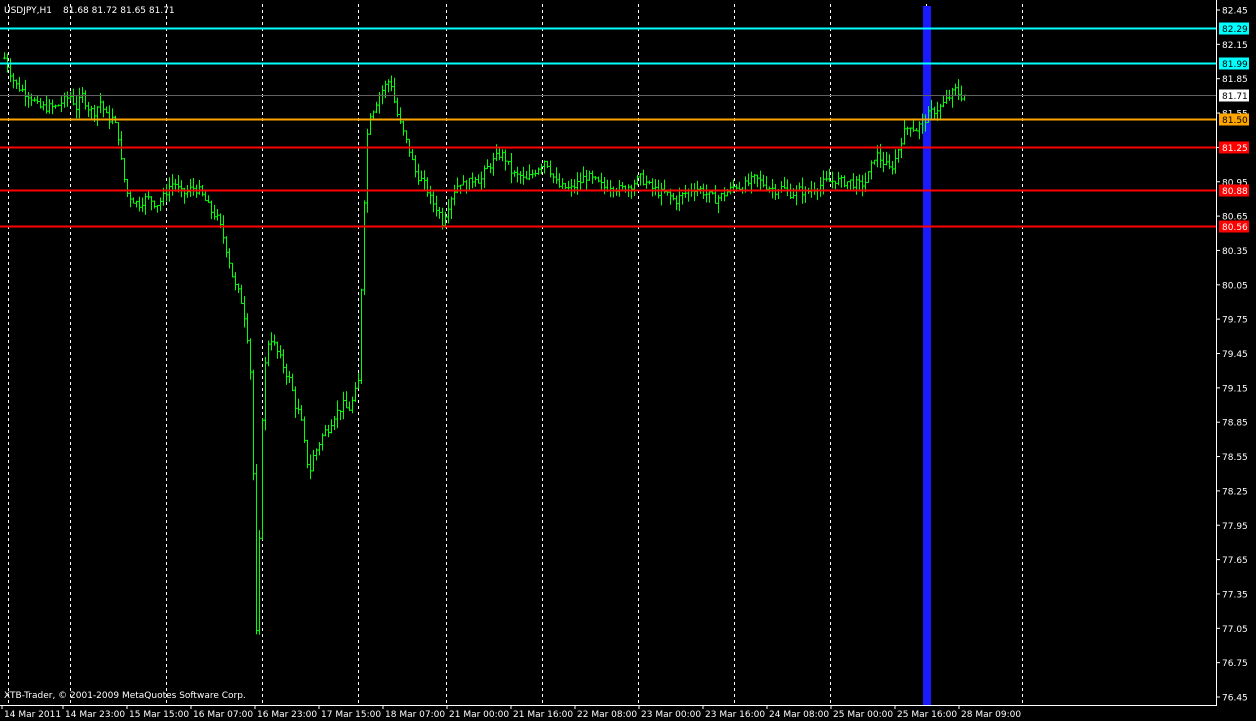 The height and width of the screenshot is (721, 1256). What do you see at coordinates (1235, 321) in the screenshot?
I see `y-tick-label: 79.75` at bounding box center [1235, 321].